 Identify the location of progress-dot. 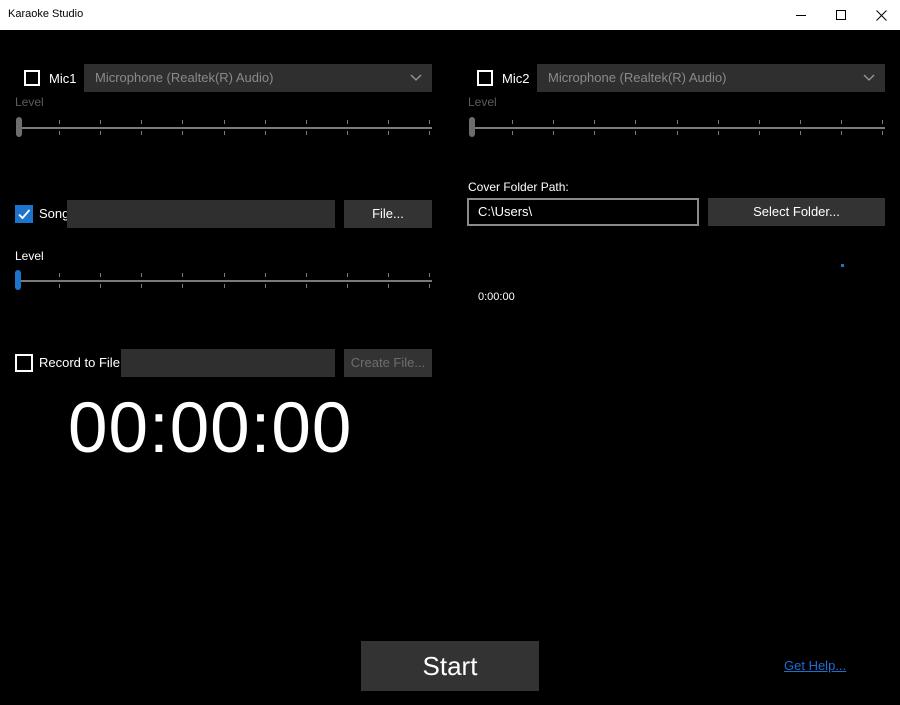
(842, 265).